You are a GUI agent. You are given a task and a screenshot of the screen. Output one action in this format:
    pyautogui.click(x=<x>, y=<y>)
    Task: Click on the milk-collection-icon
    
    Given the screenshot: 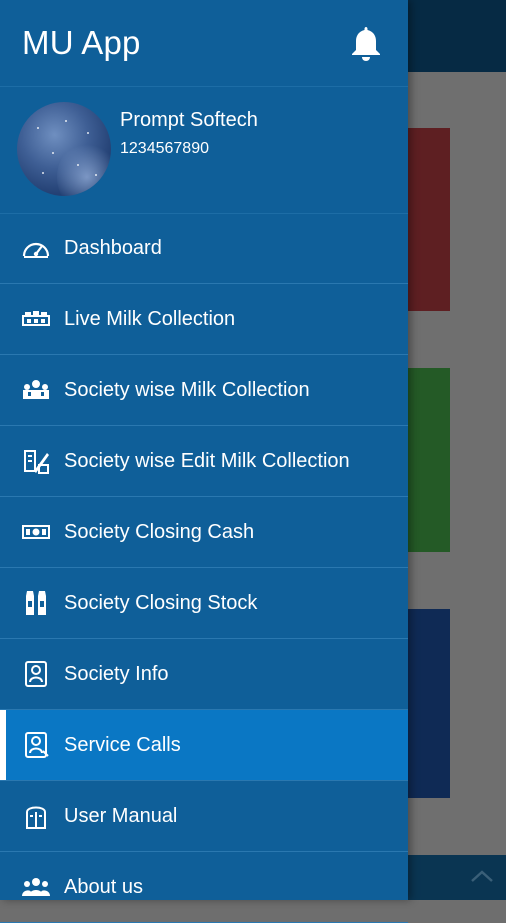 What is the action you would take?
    pyautogui.click(x=36, y=319)
    